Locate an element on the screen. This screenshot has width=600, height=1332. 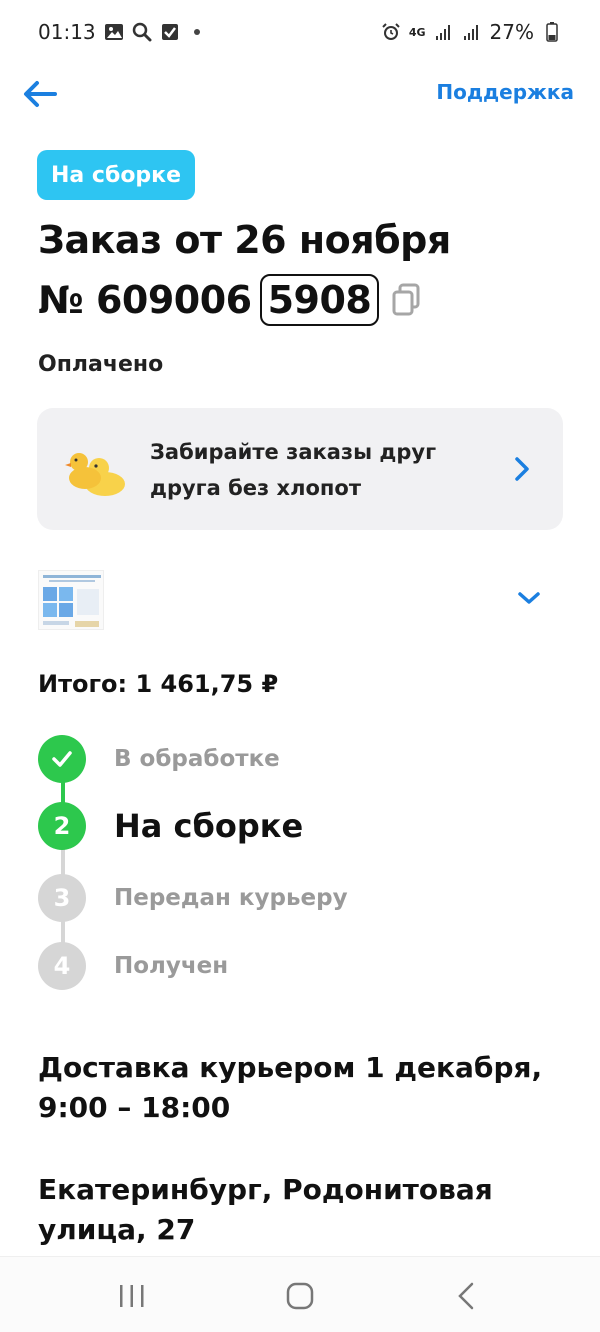
order-number-prefix: № 609006 is located at coordinates (145, 300).